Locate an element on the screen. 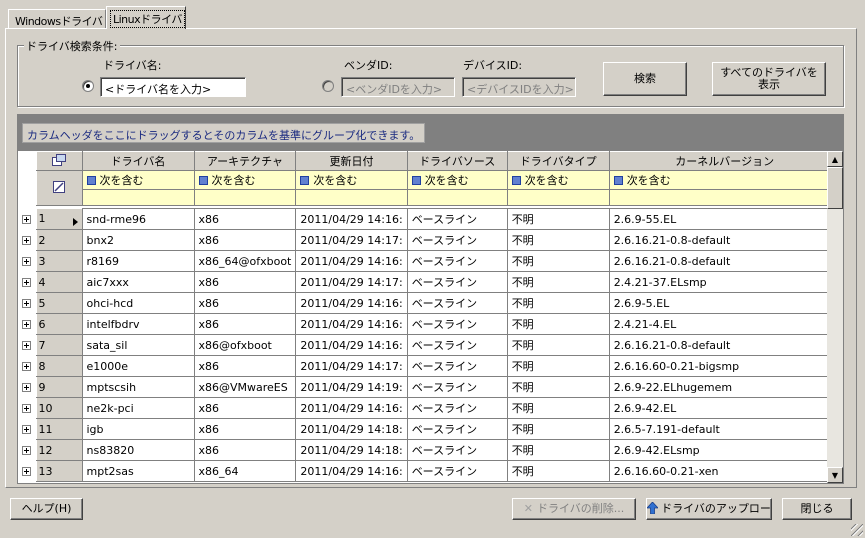 The width and height of the screenshot is (865, 538). scroll-down-icon: ▼ is located at coordinates (835, 475).